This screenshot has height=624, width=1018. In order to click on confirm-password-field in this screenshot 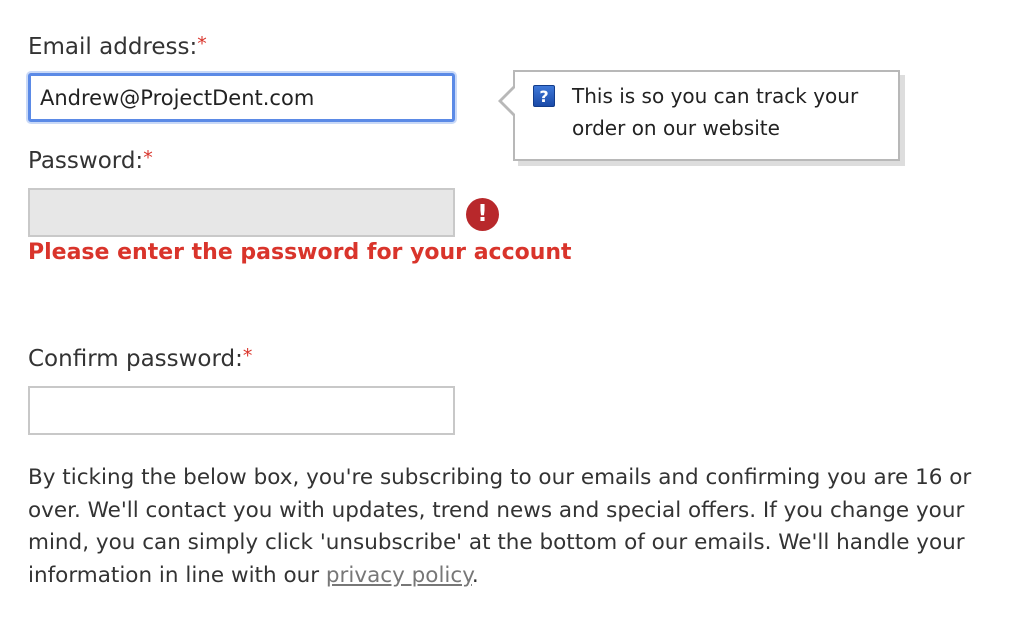, I will do `click(241, 410)`.